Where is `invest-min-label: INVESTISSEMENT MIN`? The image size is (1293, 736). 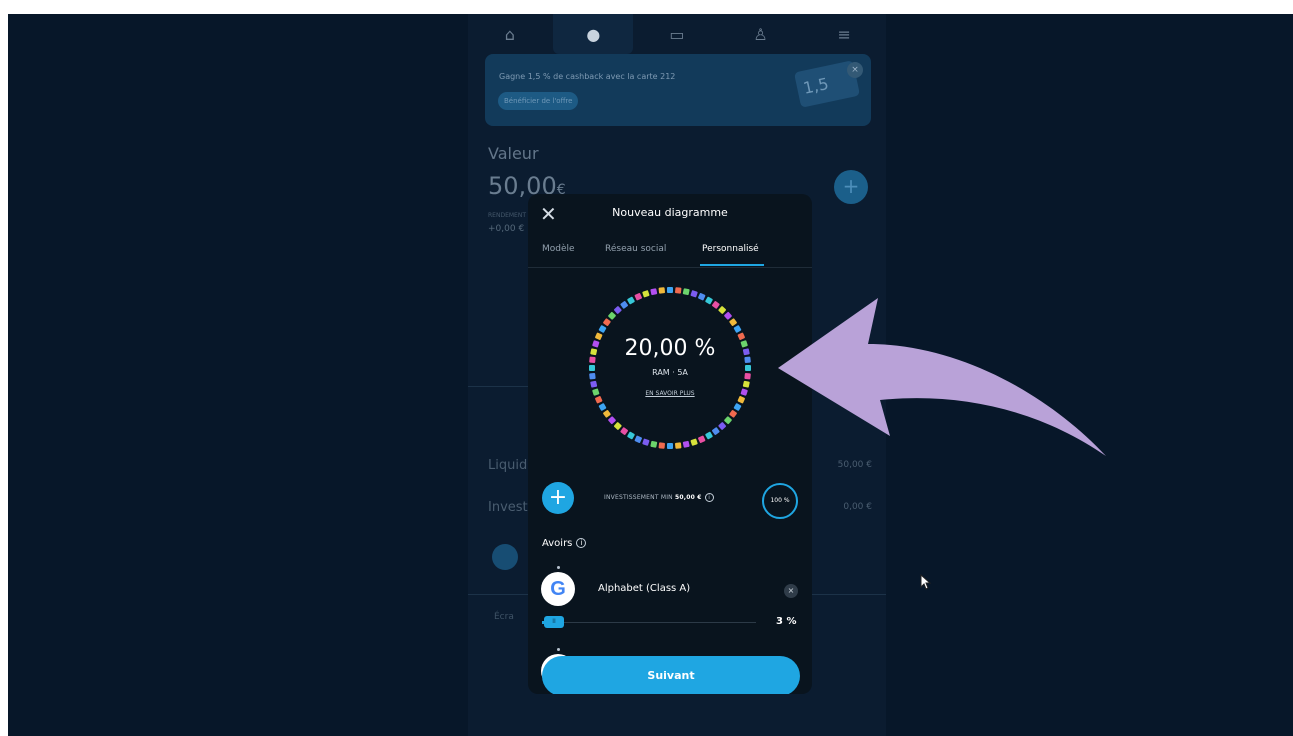 invest-min-label: INVESTISSEMENT MIN is located at coordinates (638, 497).